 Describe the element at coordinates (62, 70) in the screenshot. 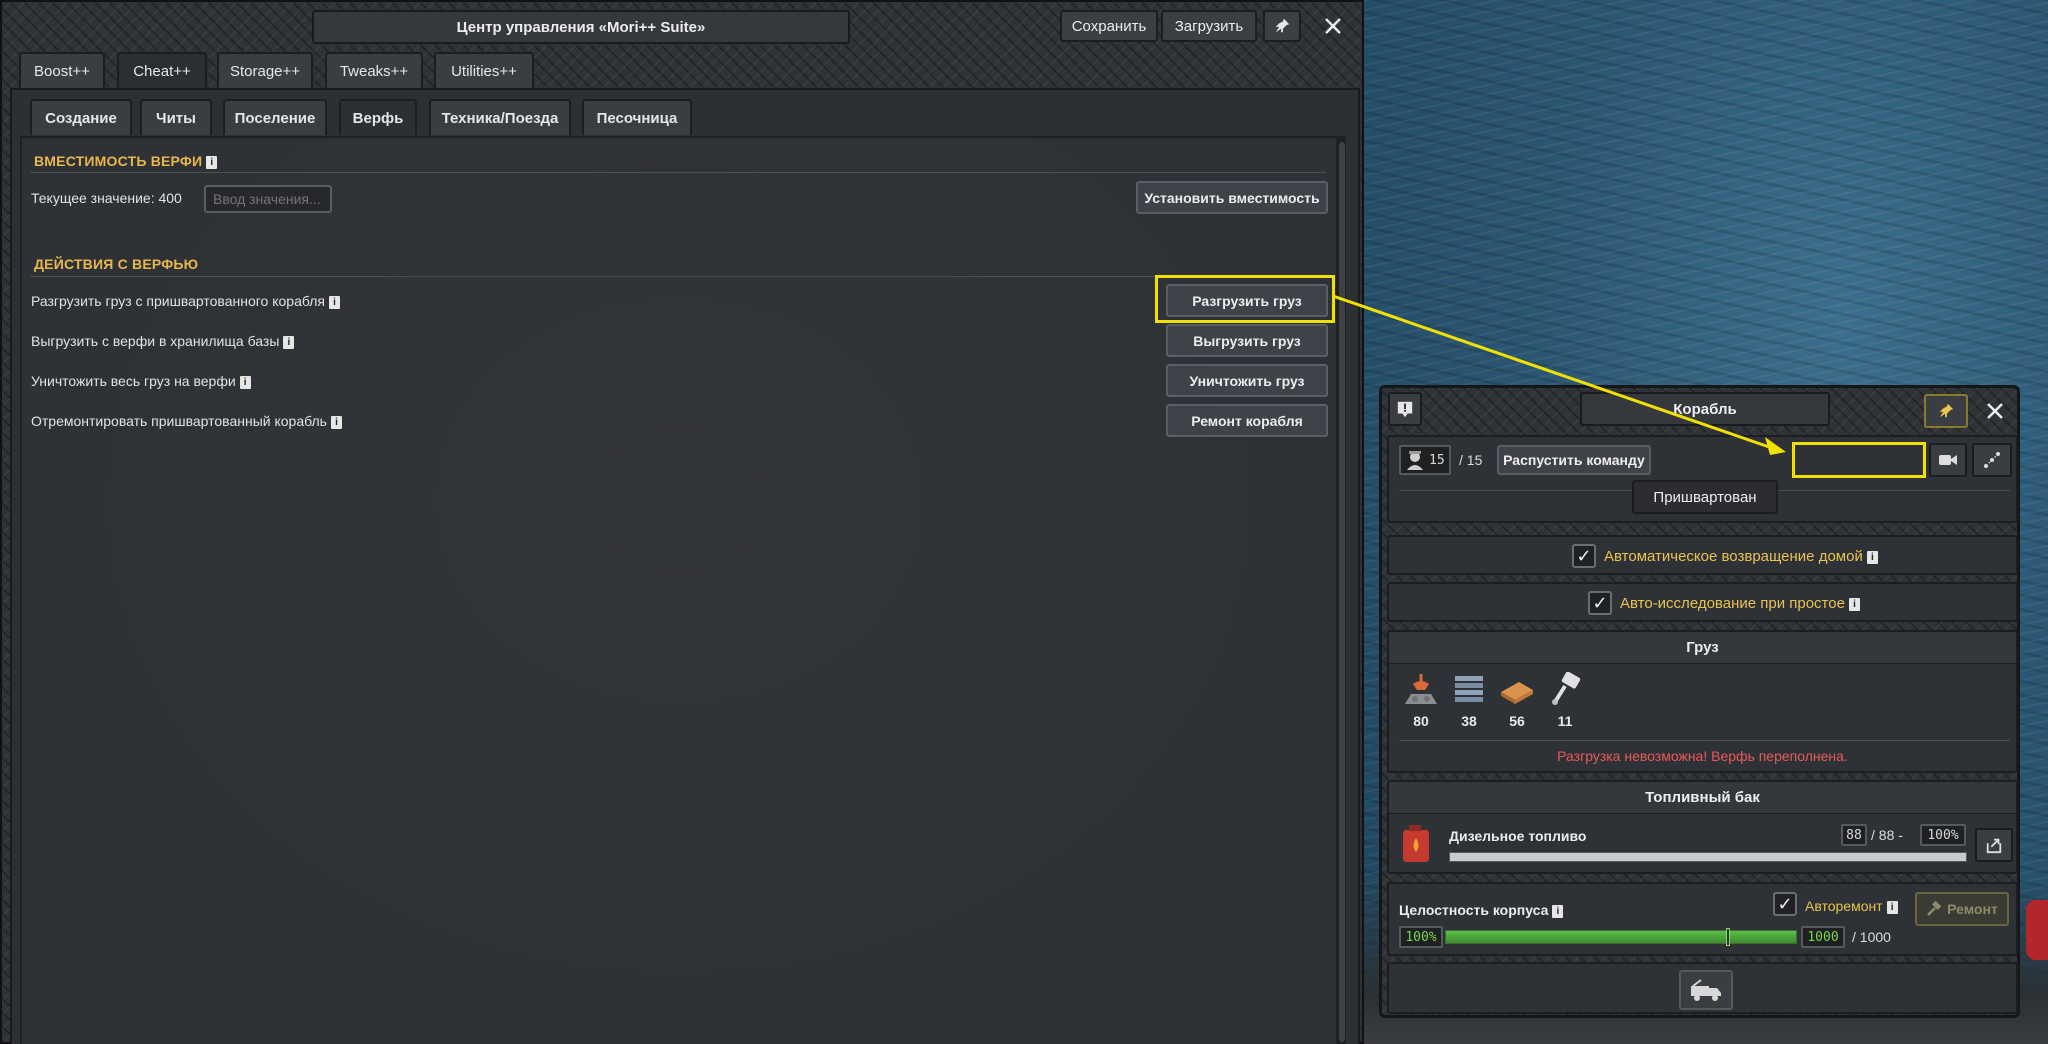

I see `tab-boost: Boost++` at that location.